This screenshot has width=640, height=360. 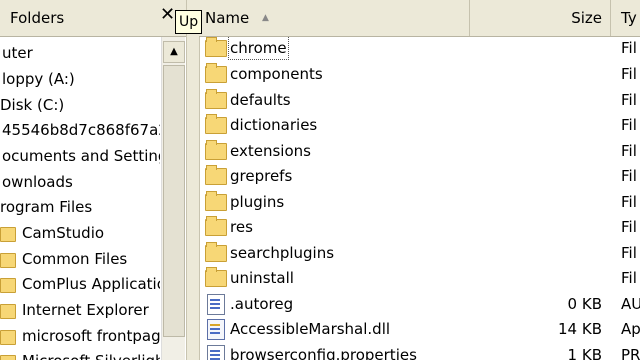 What do you see at coordinates (419, 100) in the screenshot?
I see `list-item: defaults Fil` at bounding box center [419, 100].